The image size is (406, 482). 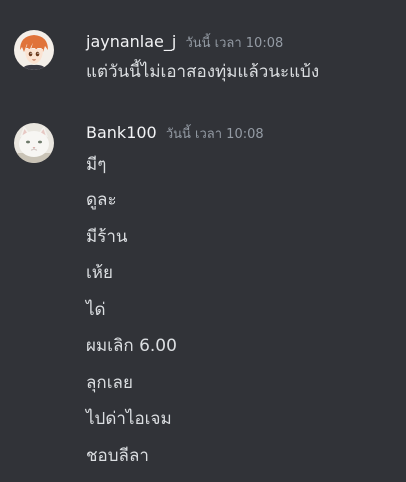 I want to click on username: jaynanlae_j, so click(x=131, y=41).